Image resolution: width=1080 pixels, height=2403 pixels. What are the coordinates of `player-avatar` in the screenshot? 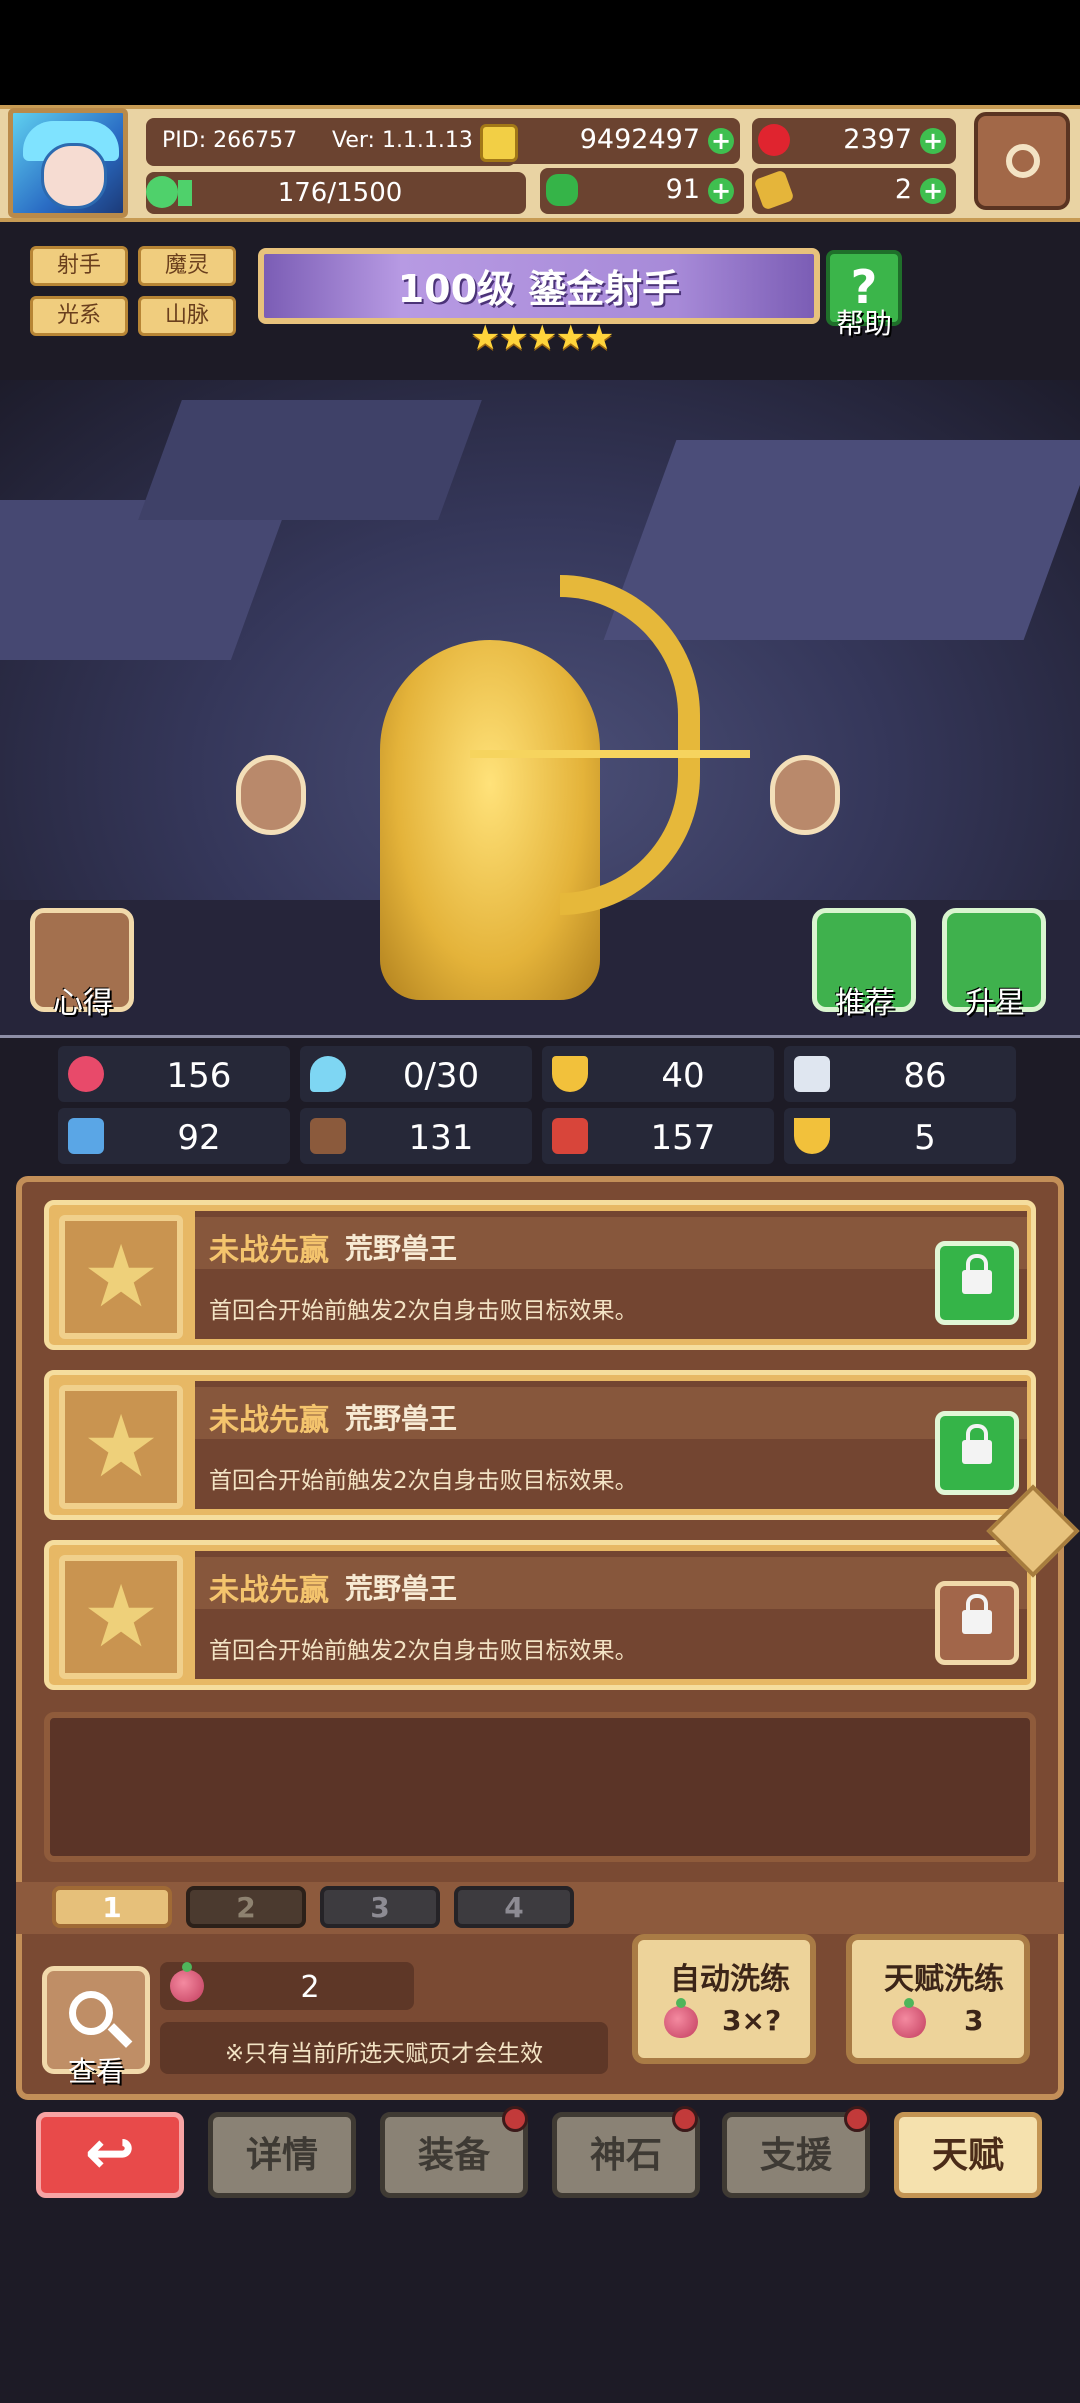 It's located at (68, 163).